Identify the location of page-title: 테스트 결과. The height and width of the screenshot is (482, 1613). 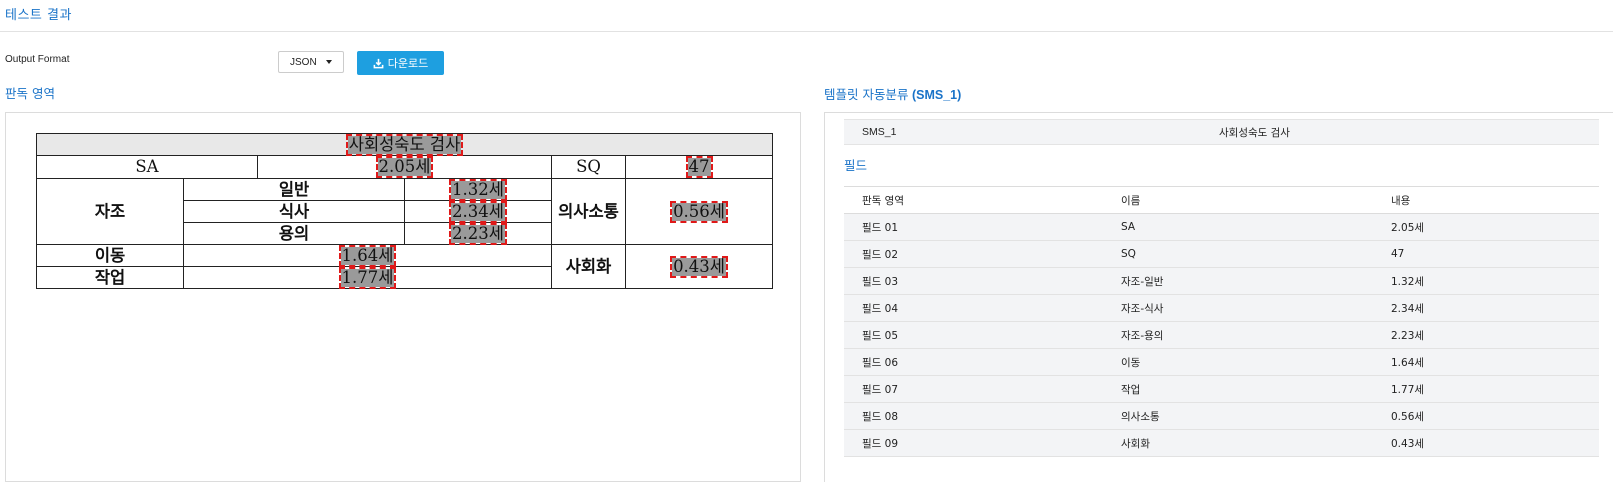
(38, 15).